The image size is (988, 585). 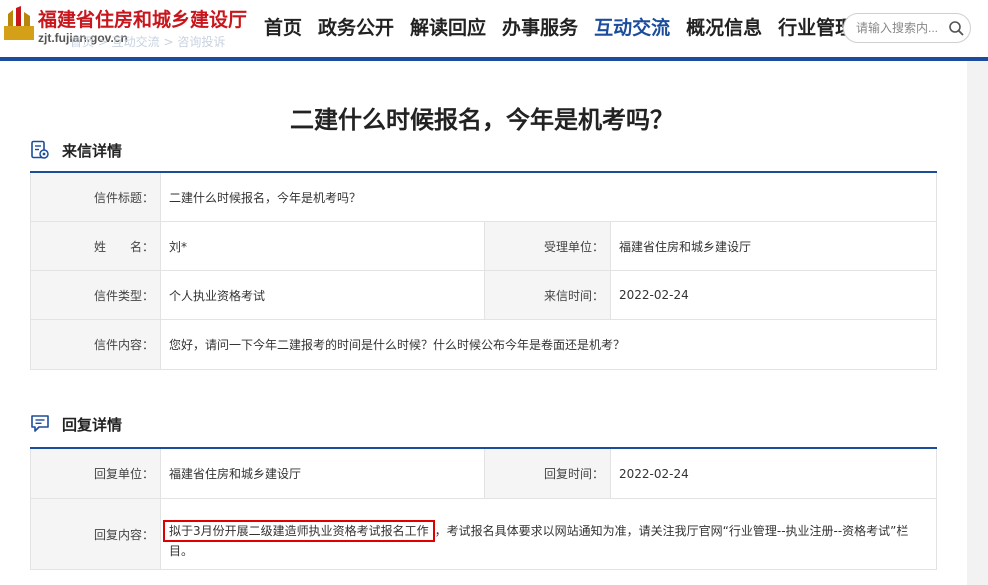 I want to click on nav-item-interpretation: 解读回应, so click(x=448, y=28).